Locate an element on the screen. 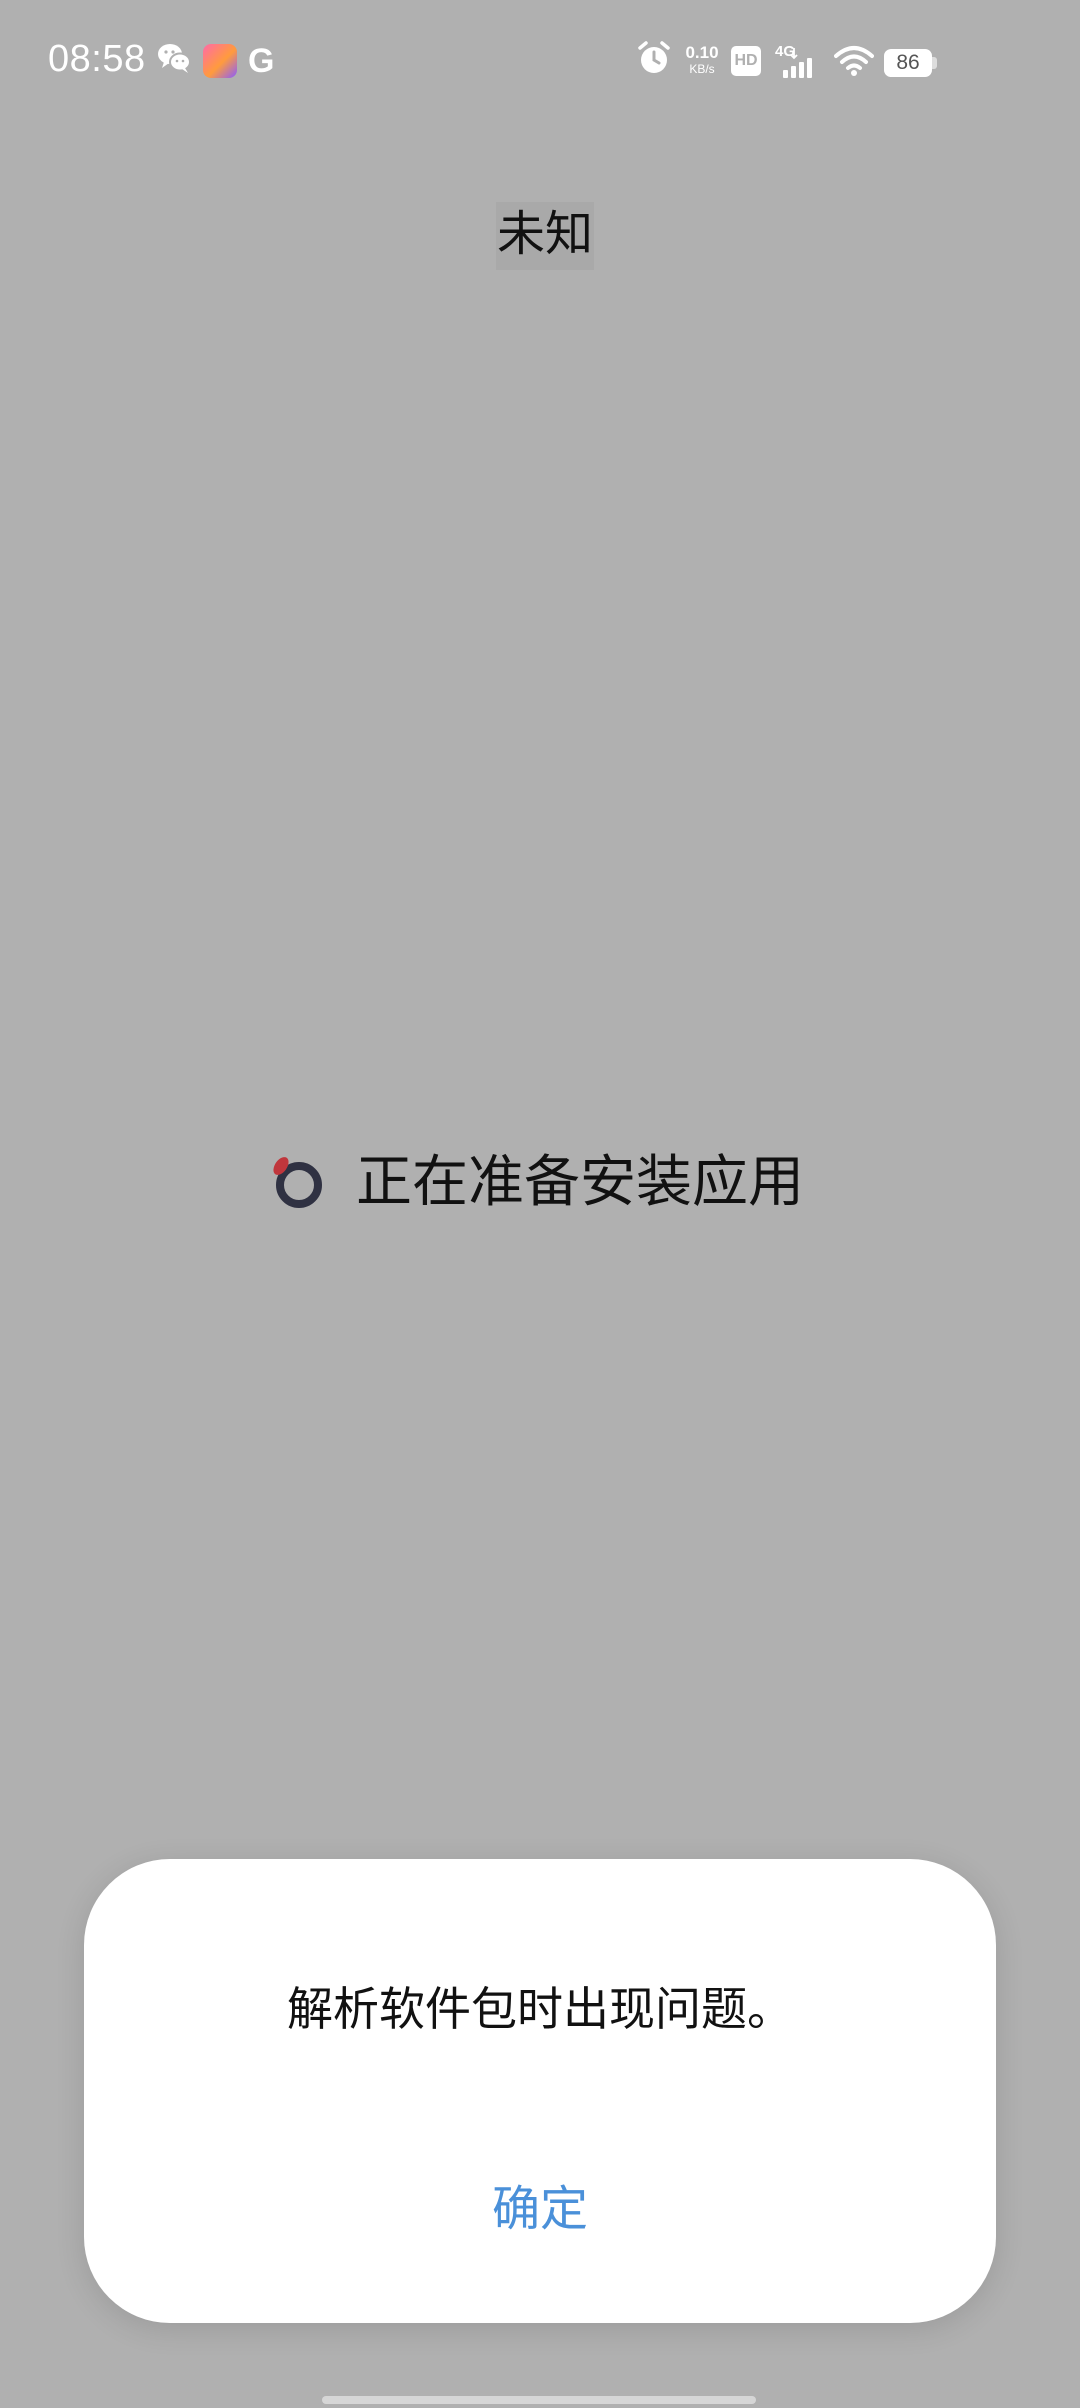  dialog-message: 解析软件包时出现问题。 is located at coordinates (540, 2009).